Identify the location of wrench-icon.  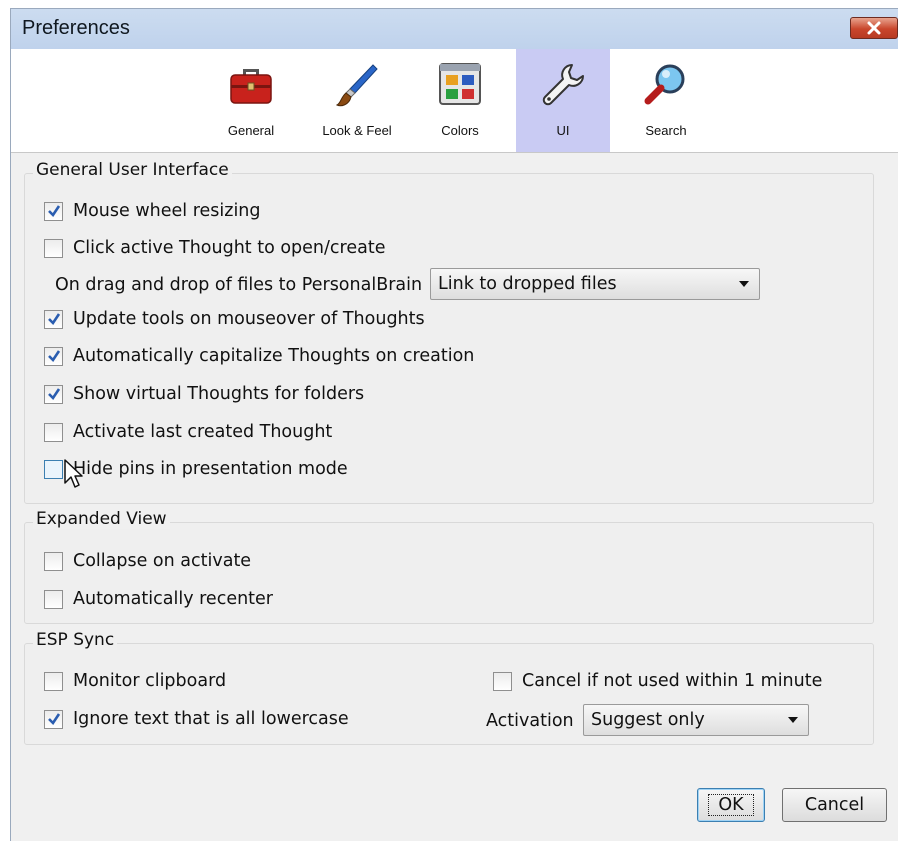
(563, 85).